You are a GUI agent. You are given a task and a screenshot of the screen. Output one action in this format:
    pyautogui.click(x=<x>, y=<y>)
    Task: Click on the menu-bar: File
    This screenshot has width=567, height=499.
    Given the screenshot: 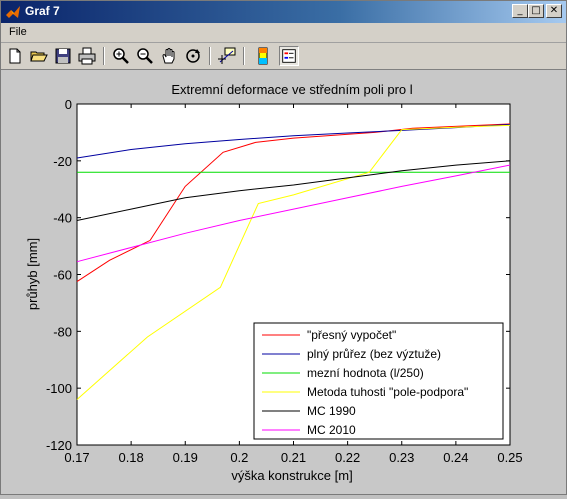 What is the action you would take?
    pyautogui.click(x=283, y=33)
    